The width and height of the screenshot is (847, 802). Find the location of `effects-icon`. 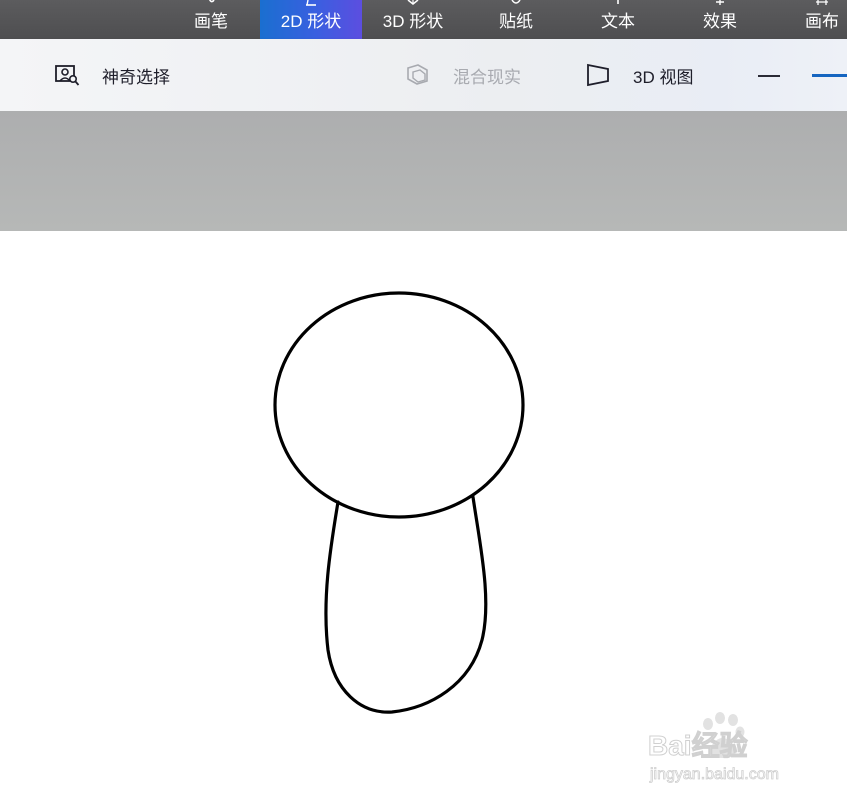

effects-icon is located at coordinates (720, 2).